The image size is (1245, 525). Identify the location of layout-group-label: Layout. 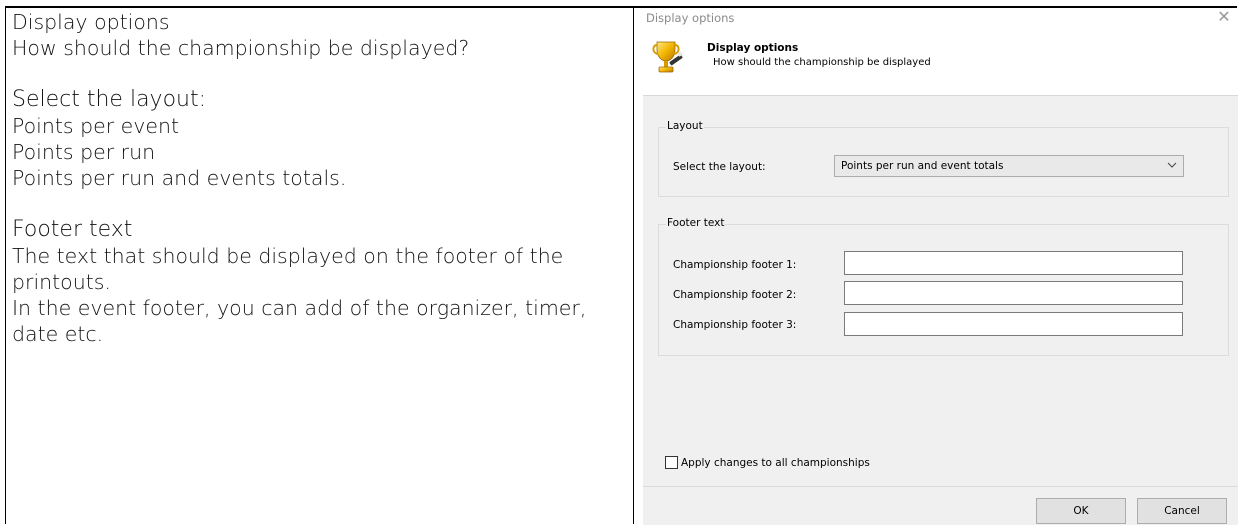
(685, 126).